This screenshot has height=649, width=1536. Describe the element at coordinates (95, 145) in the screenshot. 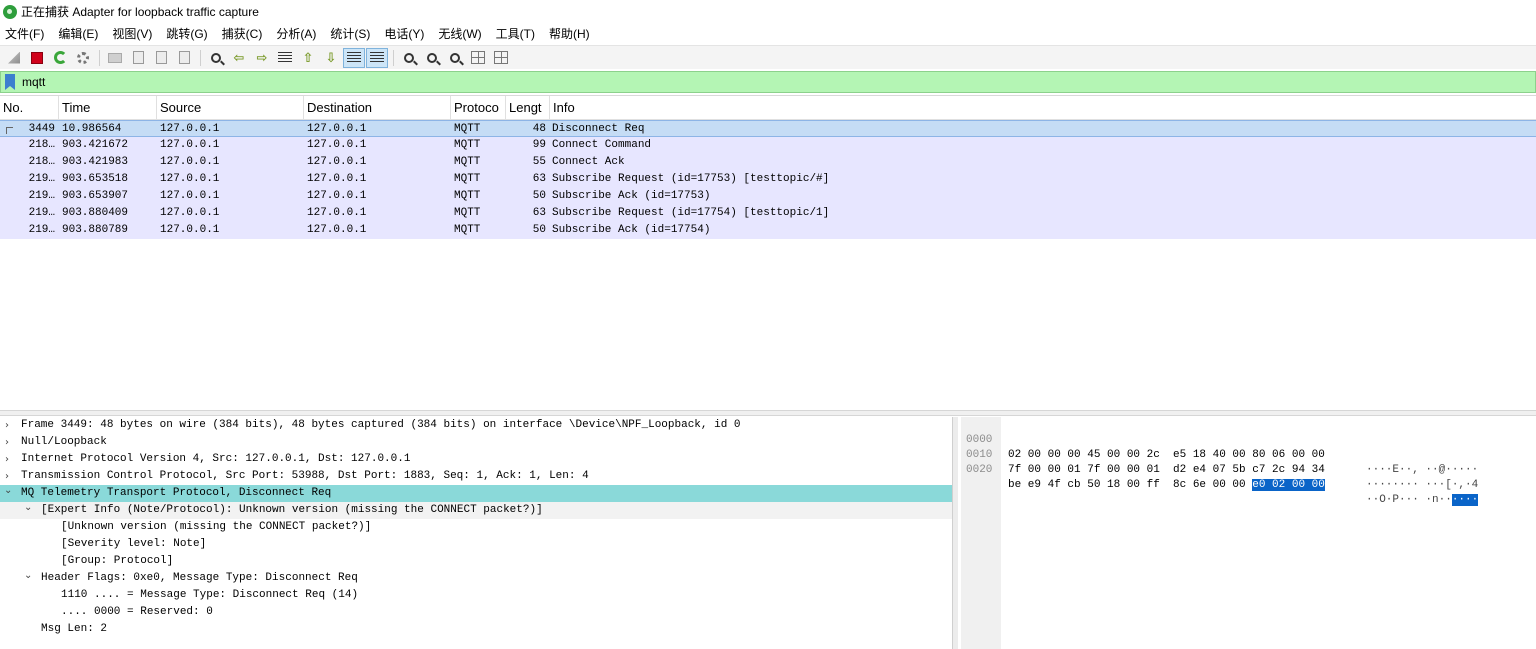

I see `cell-time: 903.421672` at that location.